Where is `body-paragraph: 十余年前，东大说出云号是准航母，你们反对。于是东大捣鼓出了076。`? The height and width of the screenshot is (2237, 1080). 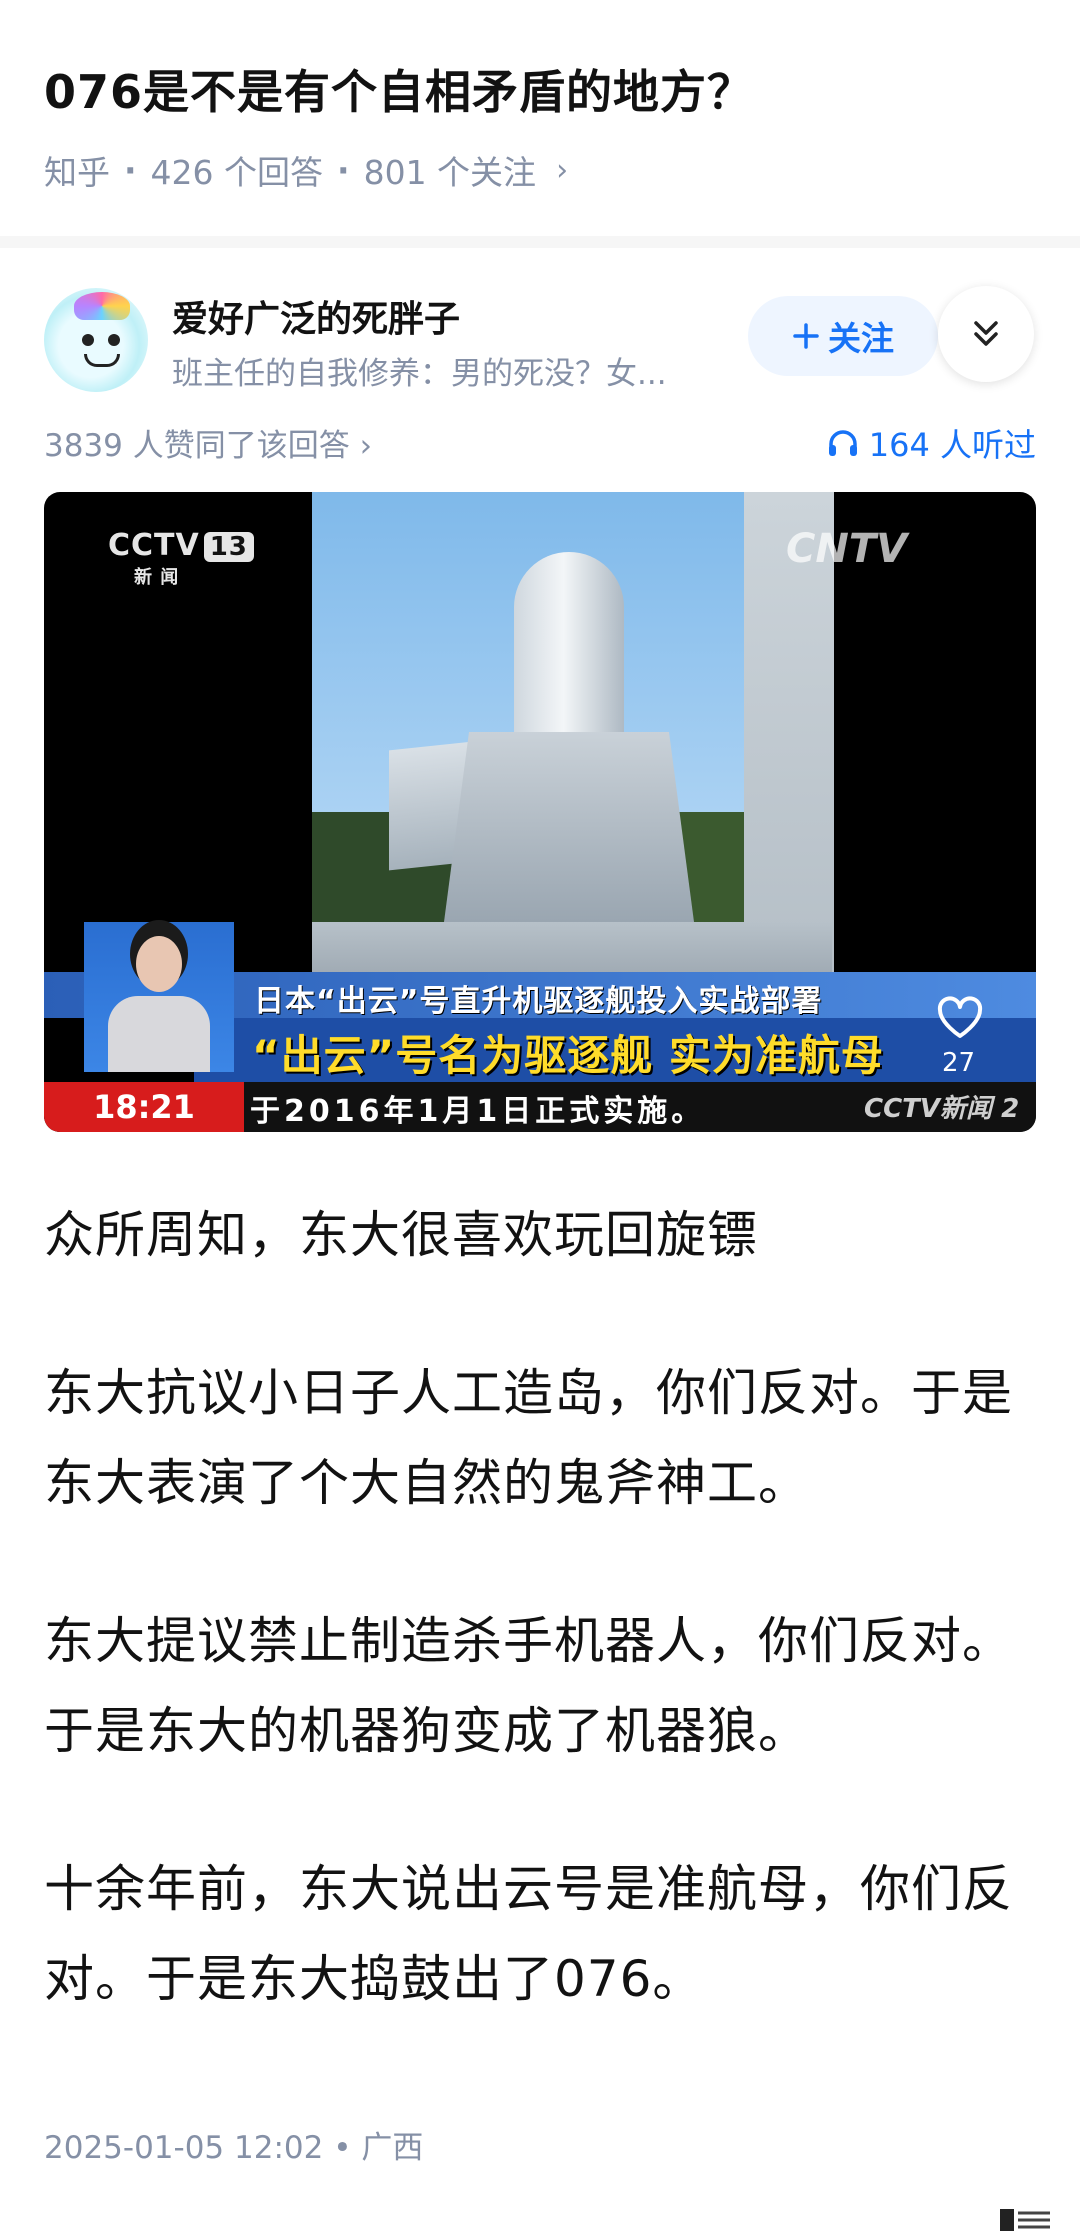 body-paragraph: 十余年前，东大说出云号是准航母，你们反对。于是东大捣鼓出了076。 is located at coordinates (528, 1934).